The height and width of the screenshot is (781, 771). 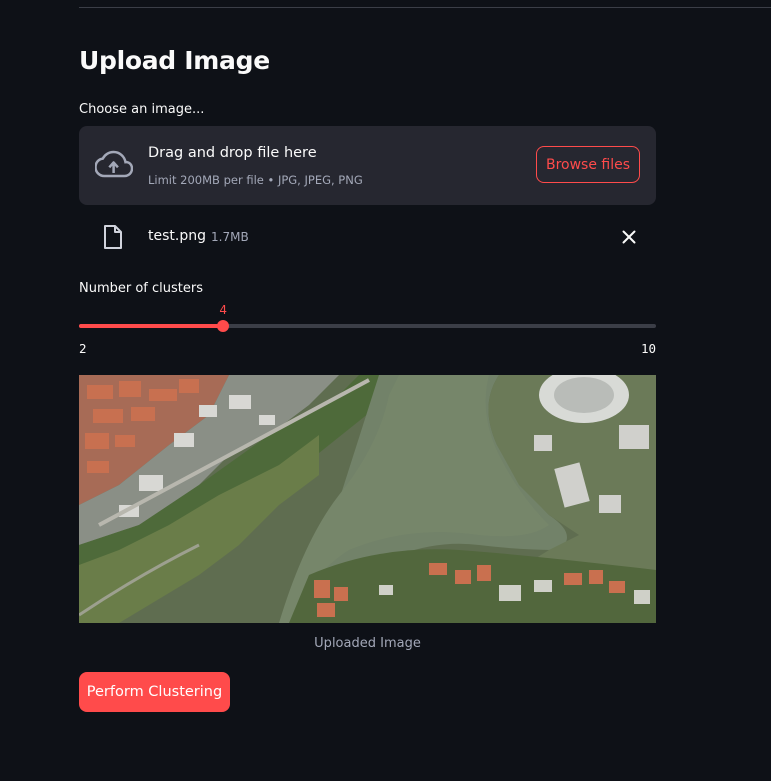 I want to click on dropzone-title: Drag and drop file here, so click(x=232, y=153).